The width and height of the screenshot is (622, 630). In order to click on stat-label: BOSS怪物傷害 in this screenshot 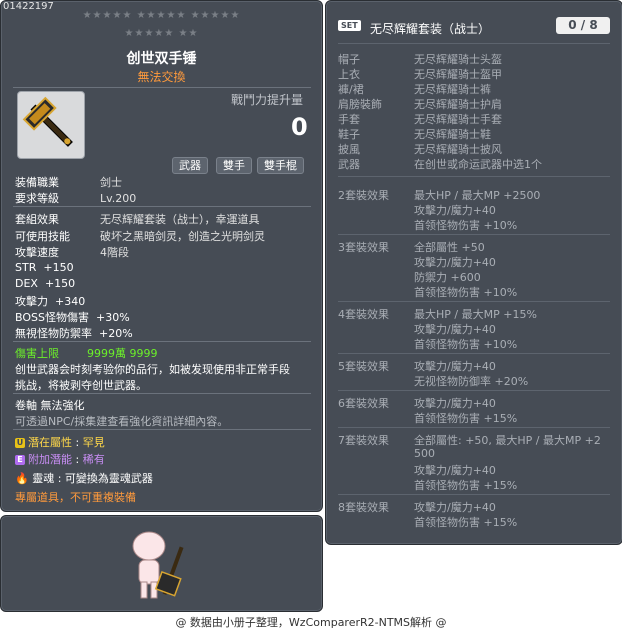, I will do `click(52, 317)`.